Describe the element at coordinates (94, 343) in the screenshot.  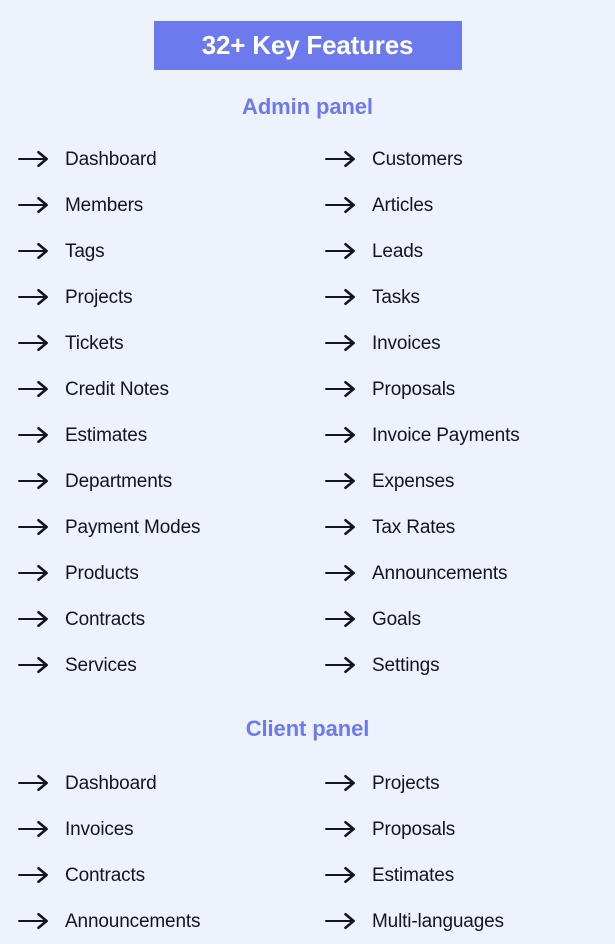
I see `feature-label: Tickets` at that location.